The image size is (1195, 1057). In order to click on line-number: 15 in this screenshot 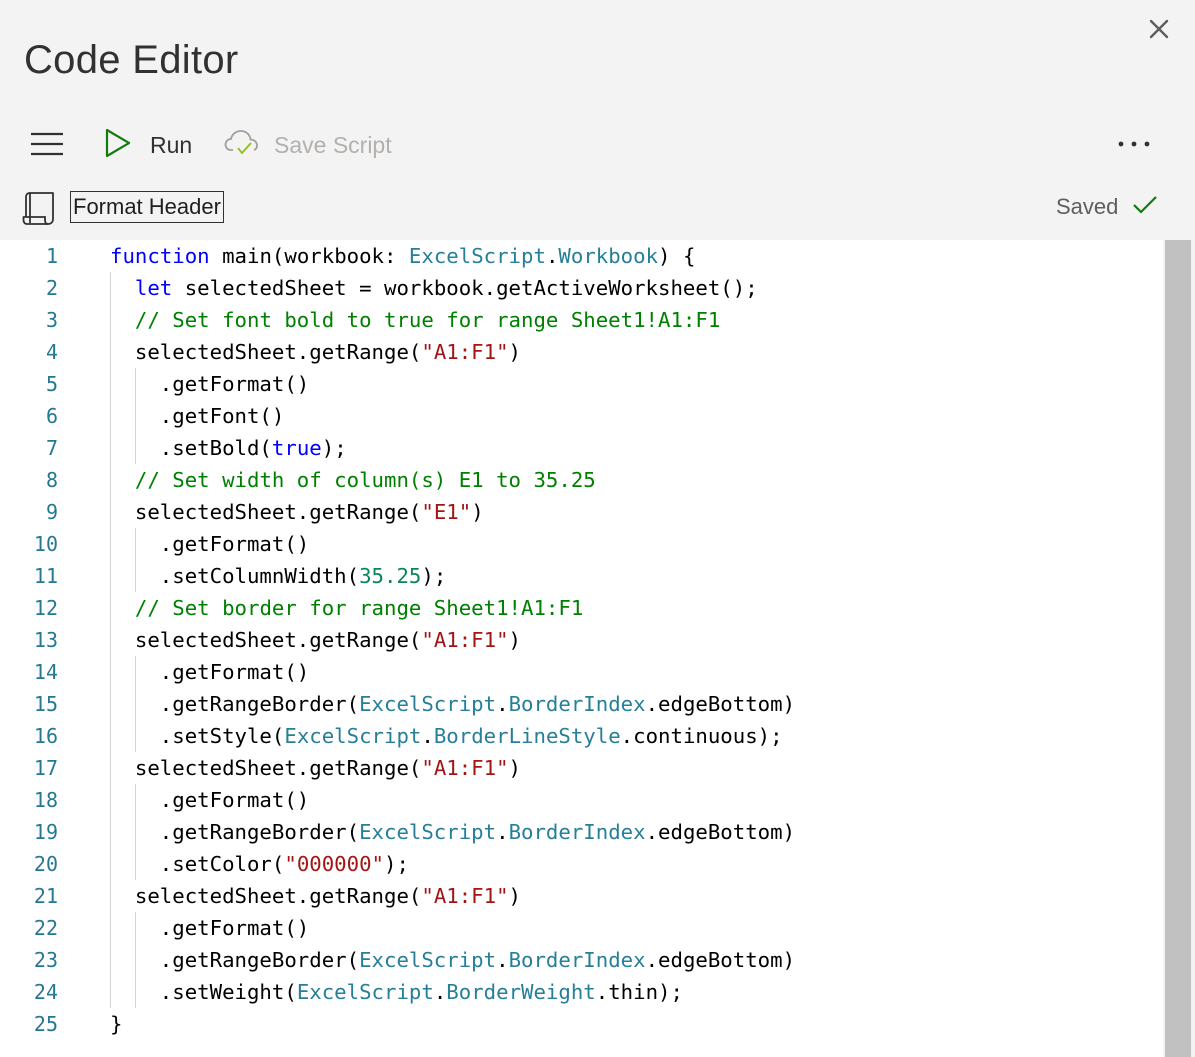, I will do `click(45, 704)`.